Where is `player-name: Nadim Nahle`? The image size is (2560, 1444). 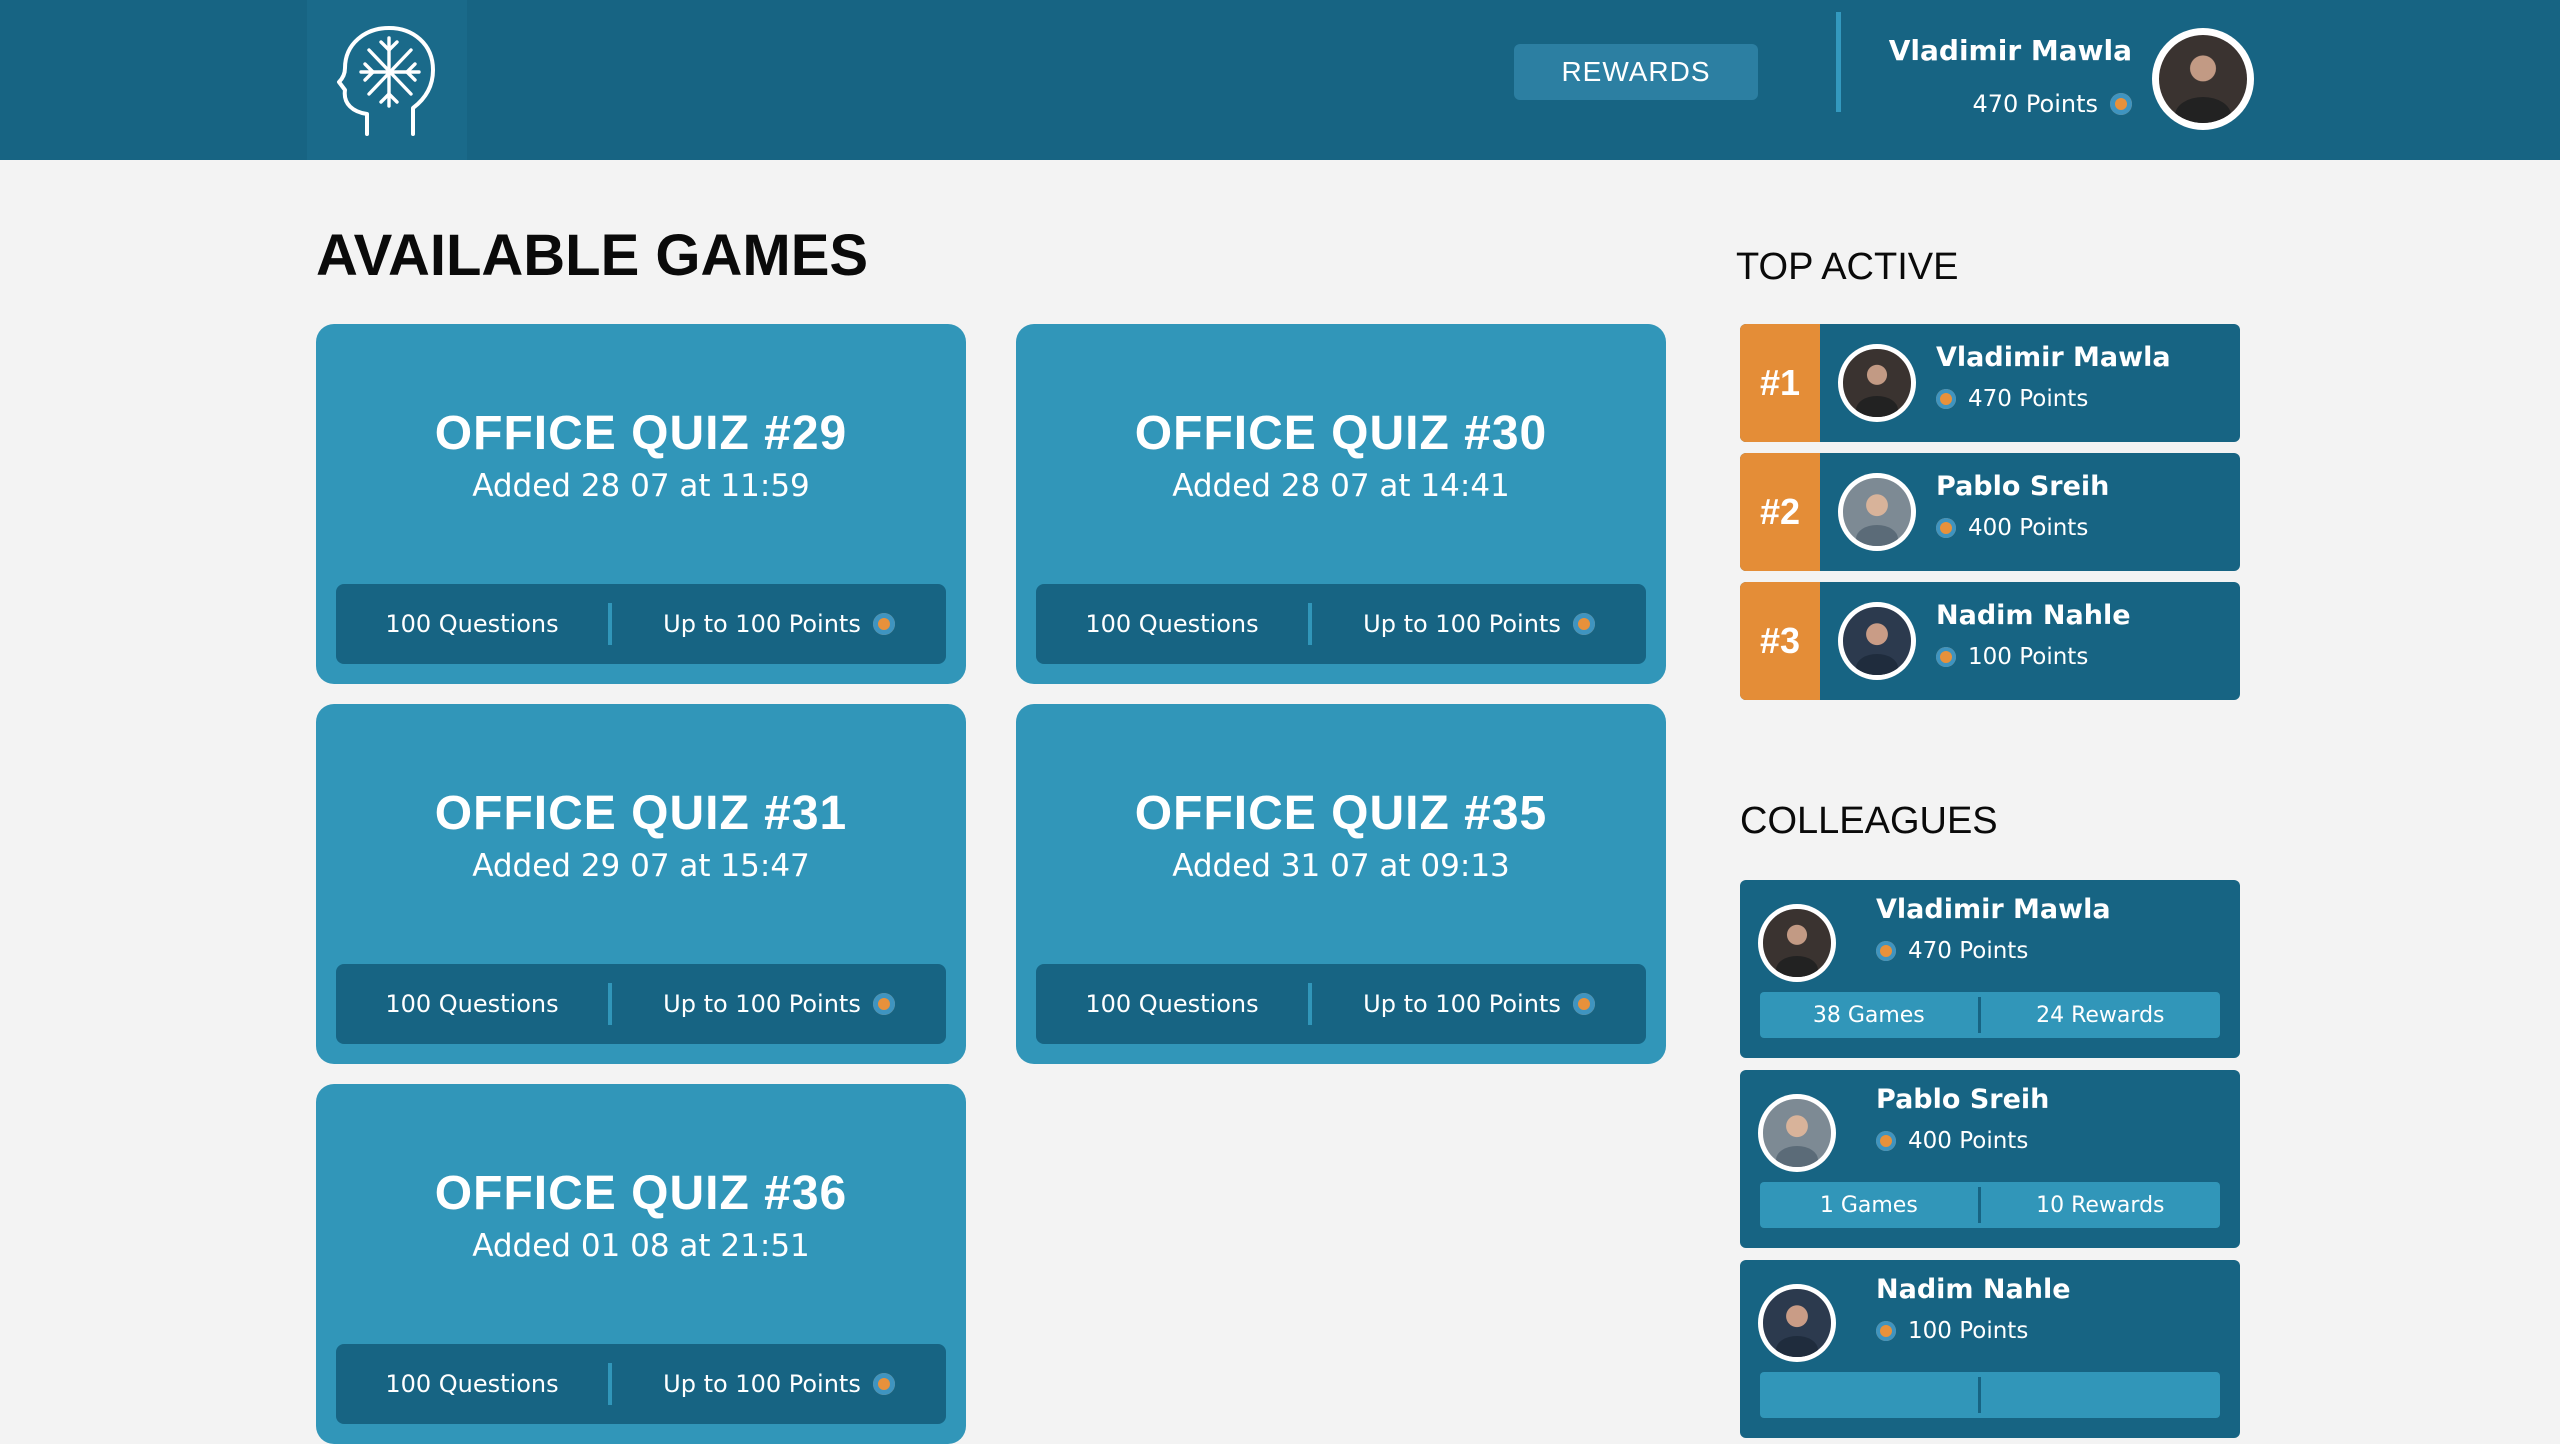 player-name: Nadim Nahle is located at coordinates (2033, 615).